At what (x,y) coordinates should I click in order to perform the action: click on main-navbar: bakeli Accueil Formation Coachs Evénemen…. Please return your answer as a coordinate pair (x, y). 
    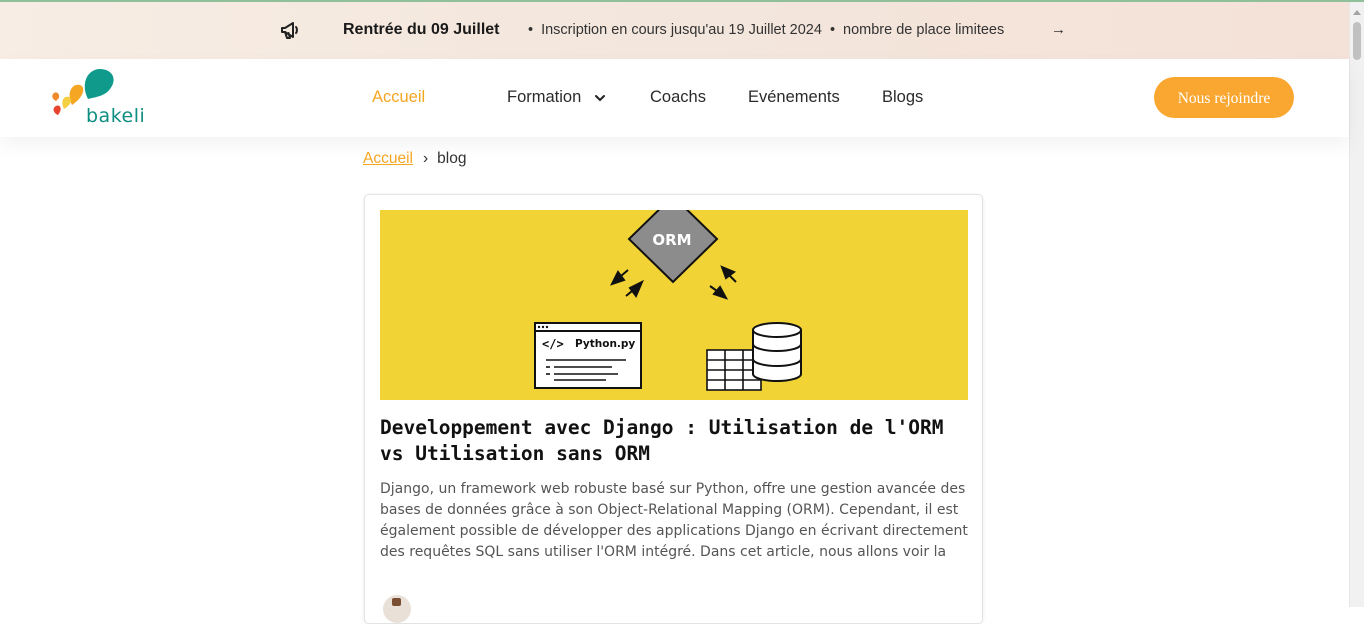
    Looking at the image, I should click on (674, 98).